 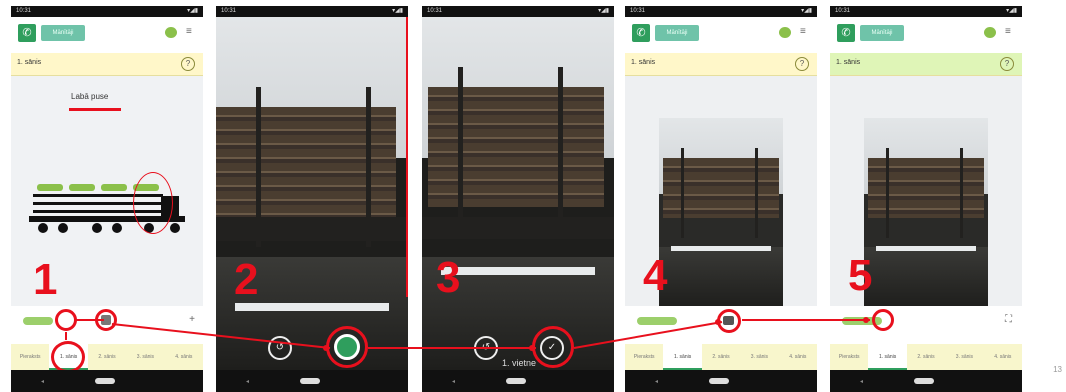 I want to click on flow-arrows, so click(x=467, y=334).